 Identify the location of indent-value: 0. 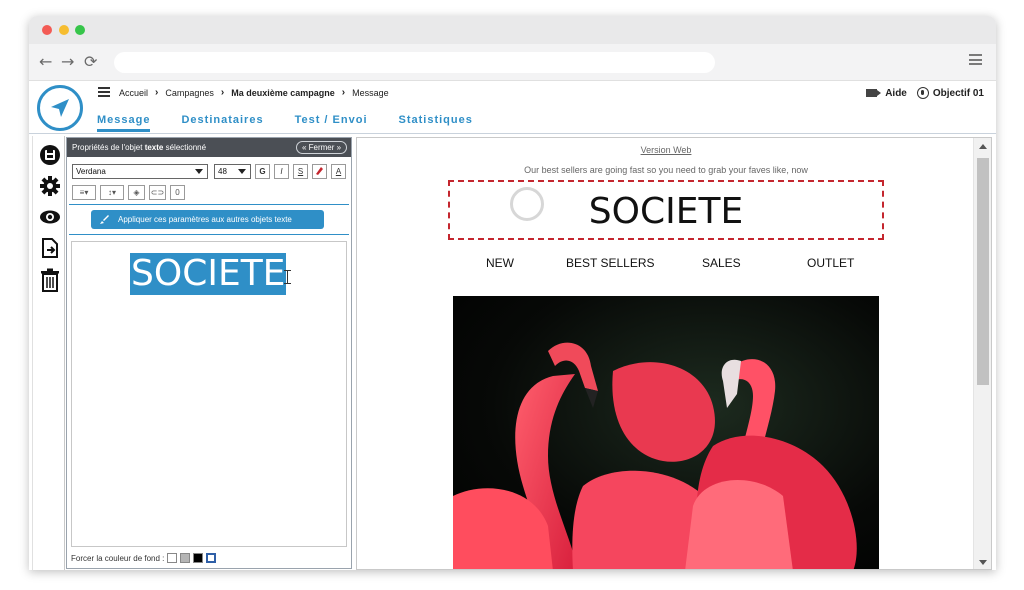
(177, 192).